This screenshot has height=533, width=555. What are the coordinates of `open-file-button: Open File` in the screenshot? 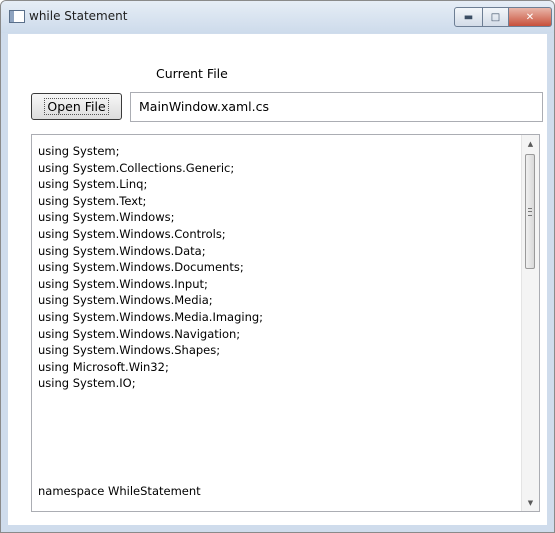 It's located at (76, 106).